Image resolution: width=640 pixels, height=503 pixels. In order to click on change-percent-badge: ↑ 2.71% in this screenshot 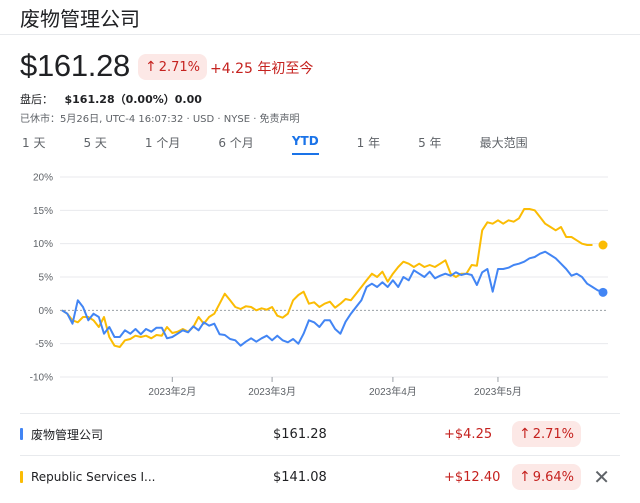, I will do `click(173, 67)`.